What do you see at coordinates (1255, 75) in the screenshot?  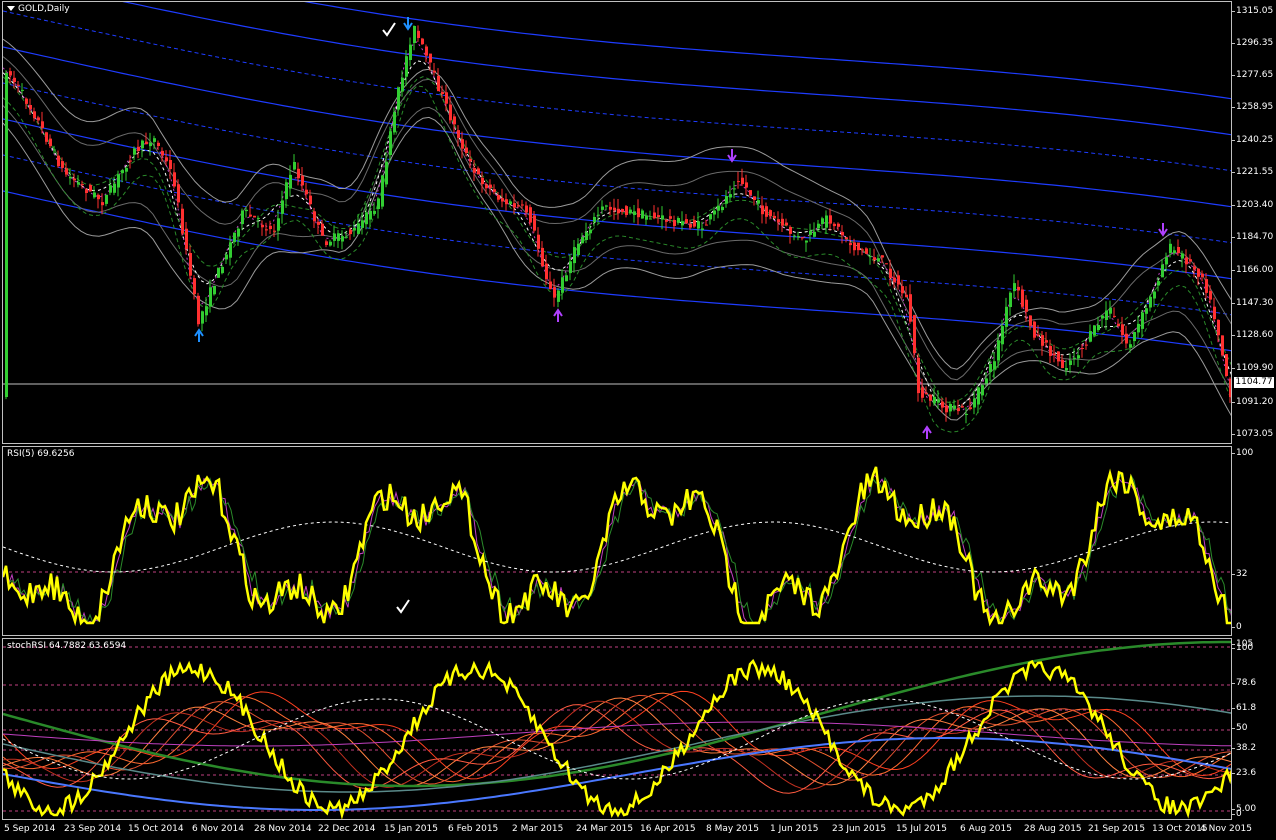 I see `axis-tick-label: 1277.65` at bounding box center [1255, 75].